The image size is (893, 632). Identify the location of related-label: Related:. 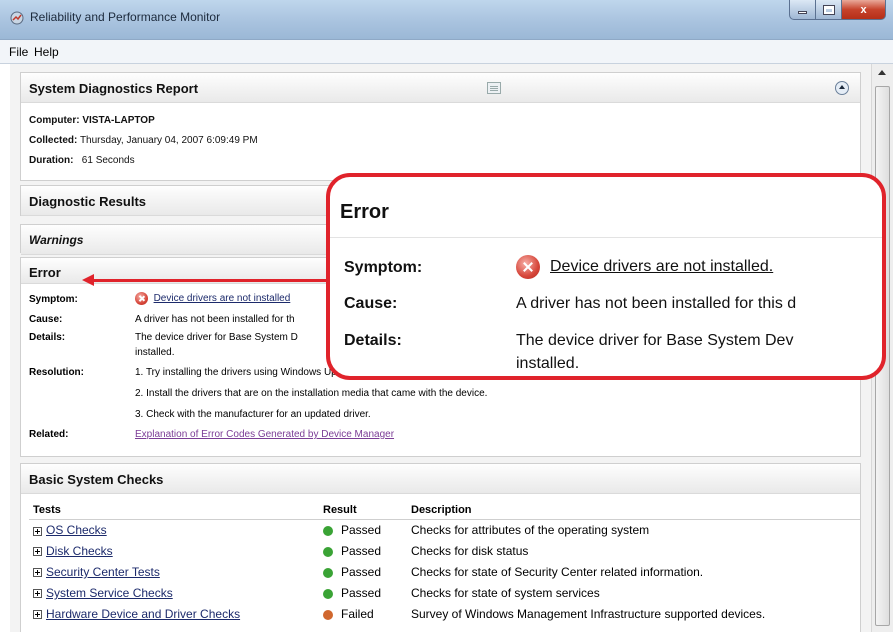
(49, 434).